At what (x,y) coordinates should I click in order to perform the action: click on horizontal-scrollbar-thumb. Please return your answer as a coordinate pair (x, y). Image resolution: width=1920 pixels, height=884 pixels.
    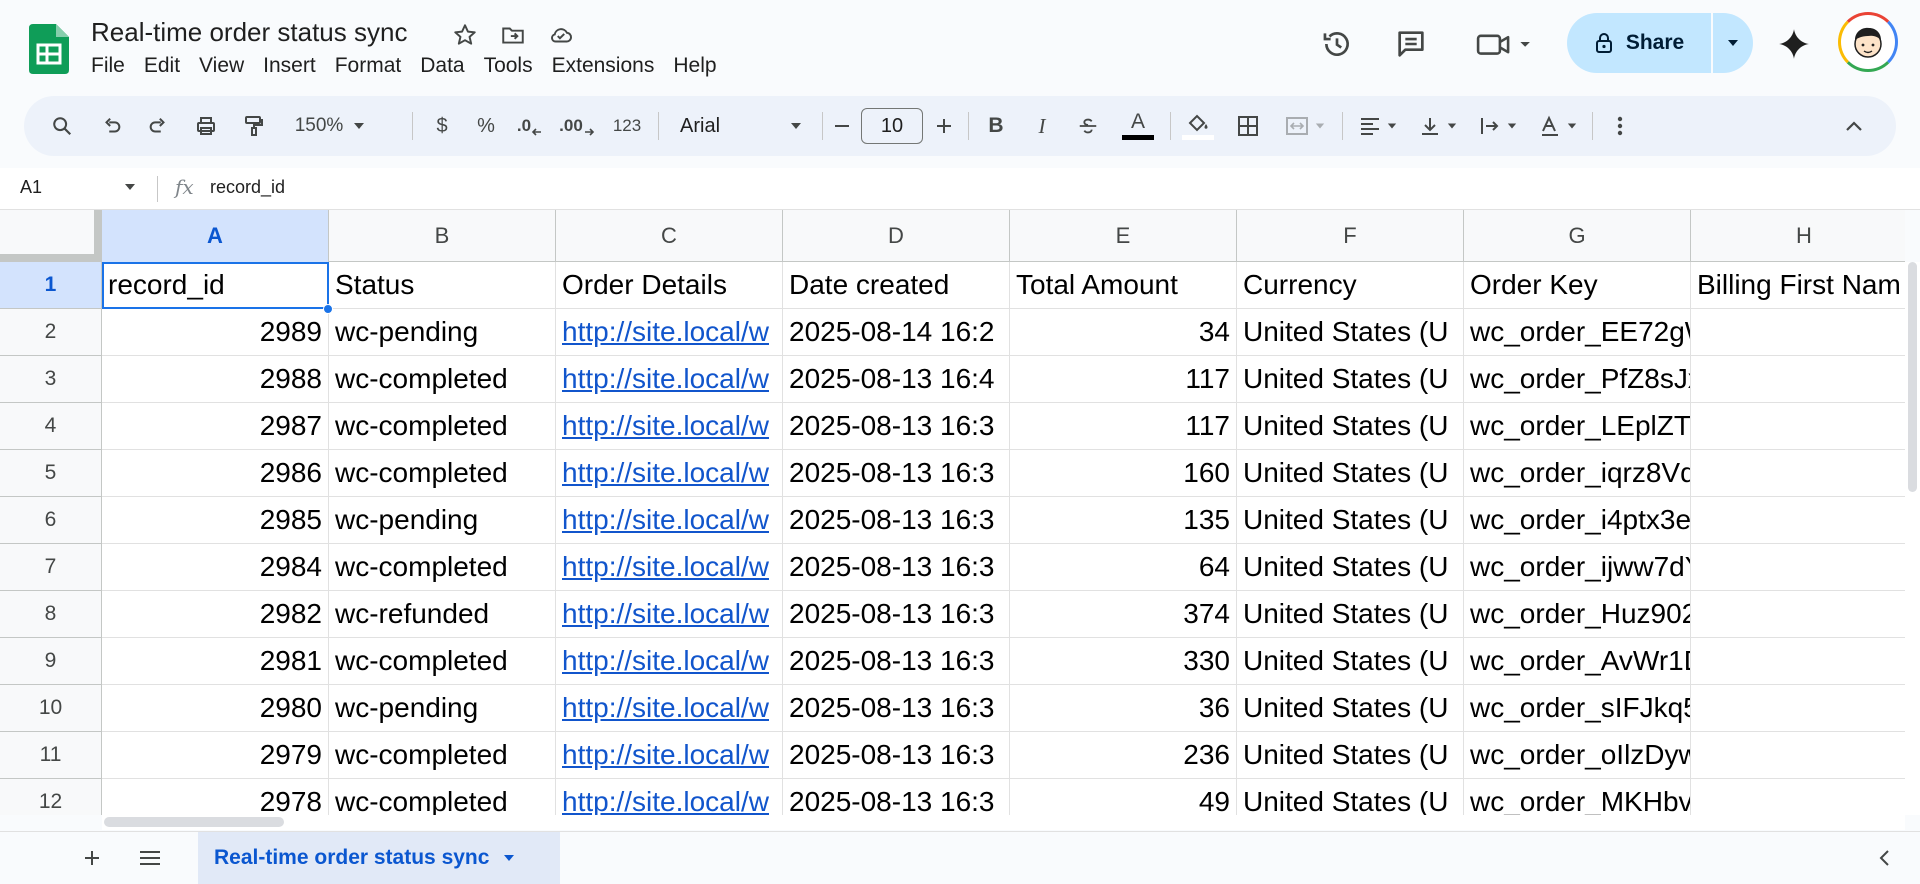
    Looking at the image, I should click on (194, 822).